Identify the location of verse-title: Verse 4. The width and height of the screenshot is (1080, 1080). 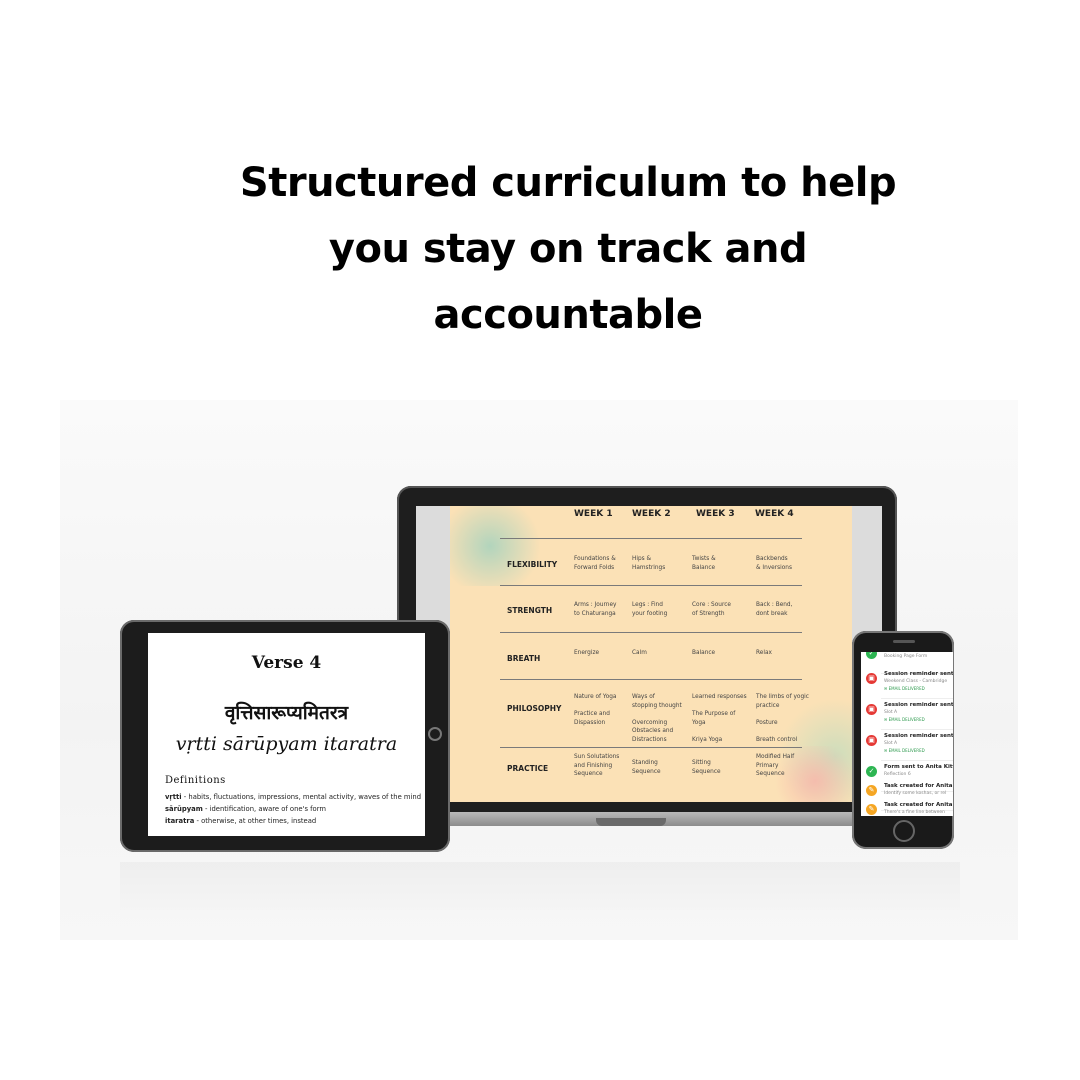
(286, 663).